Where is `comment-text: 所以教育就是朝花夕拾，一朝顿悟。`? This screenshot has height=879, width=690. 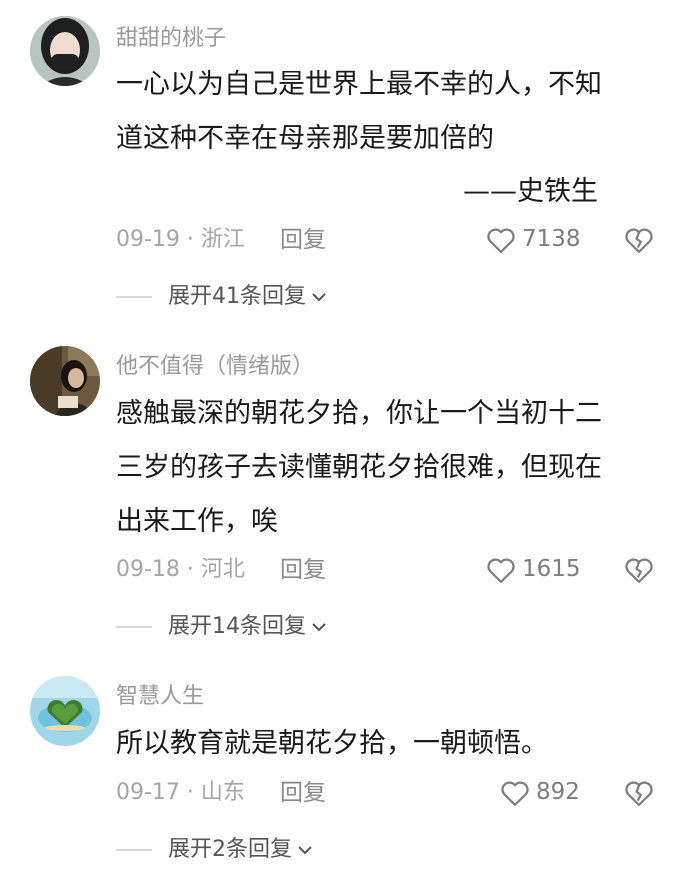 comment-text: 所以教育就是朝花夕拾，一朝顿悟。 is located at coordinates (381, 744).